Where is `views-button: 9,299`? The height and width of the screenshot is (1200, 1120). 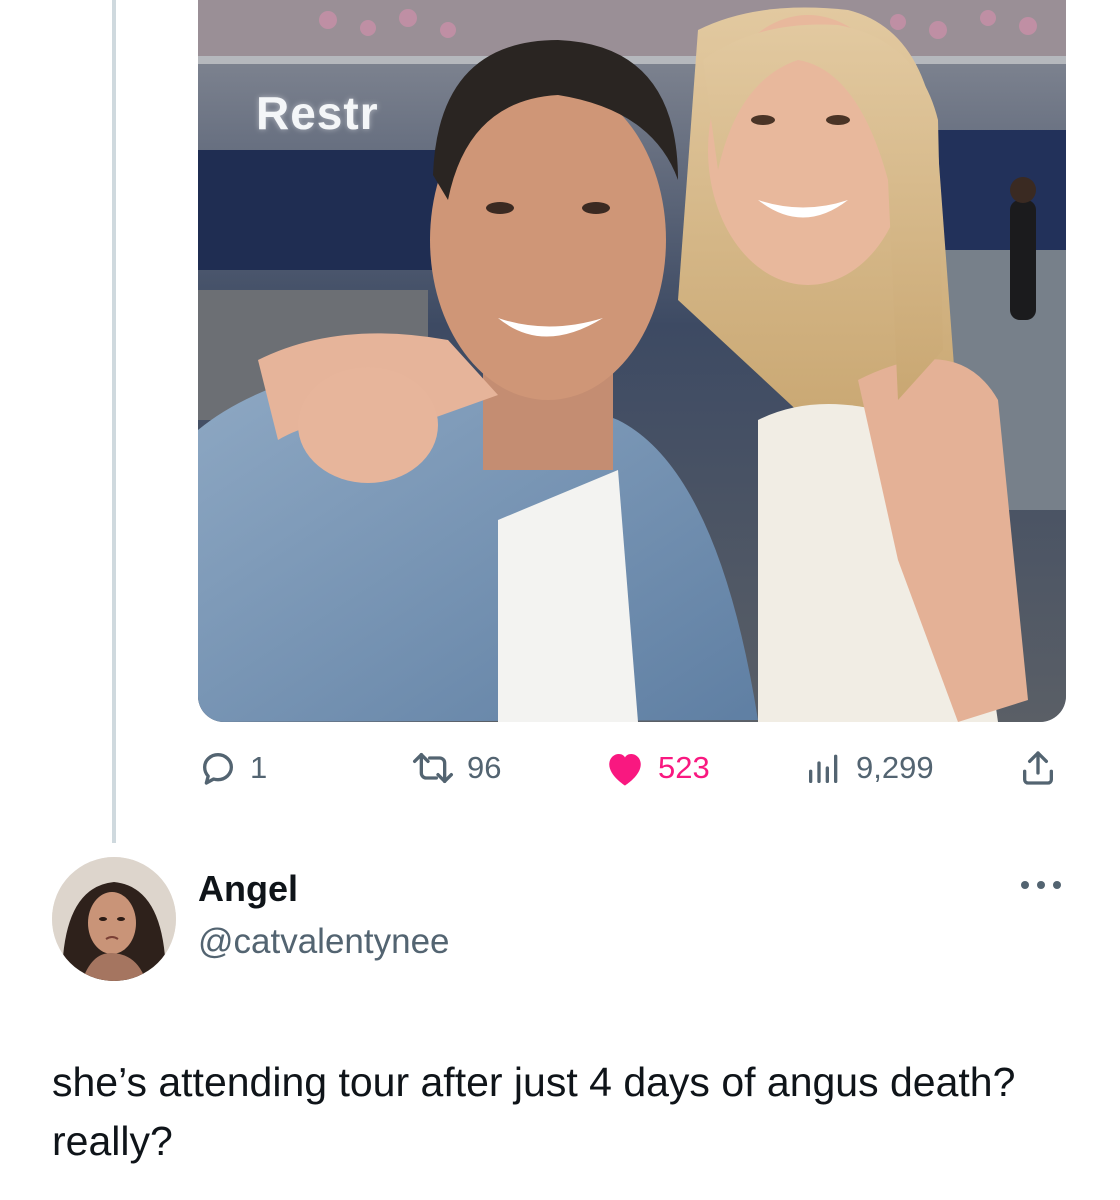
views-button: 9,299 is located at coordinates (869, 768).